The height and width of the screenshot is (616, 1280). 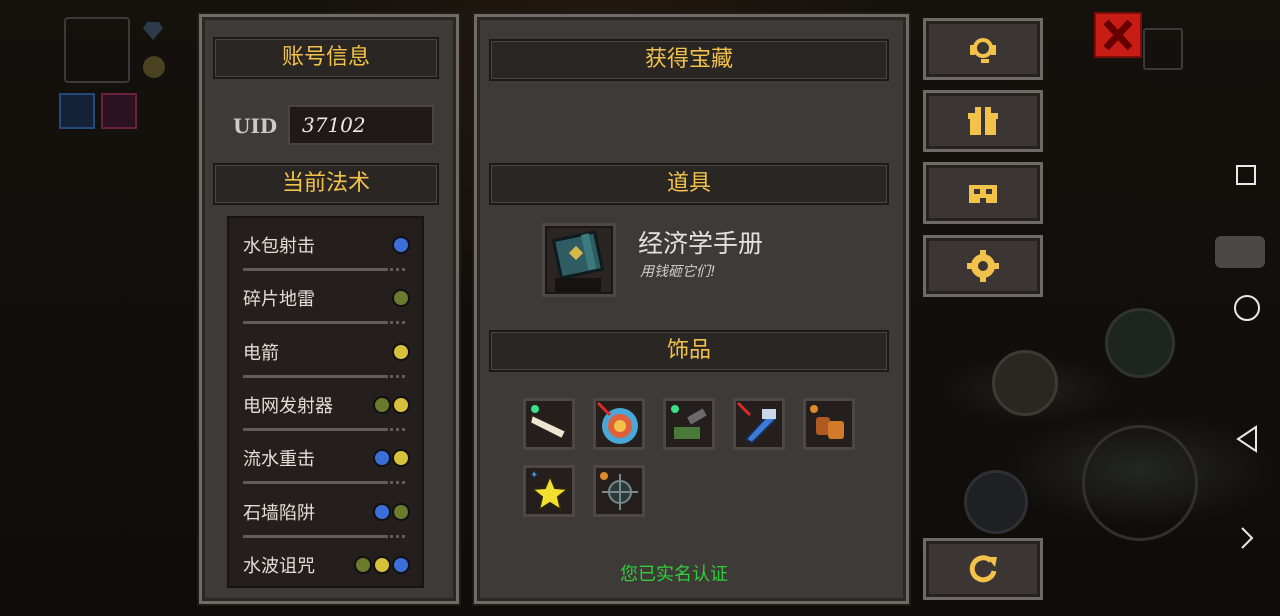 I want to click on spell-list: 水包射击碎片地雷电箭电网发射器流水重击石墙陷阱水波诅咒, so click(x=325, y=402).